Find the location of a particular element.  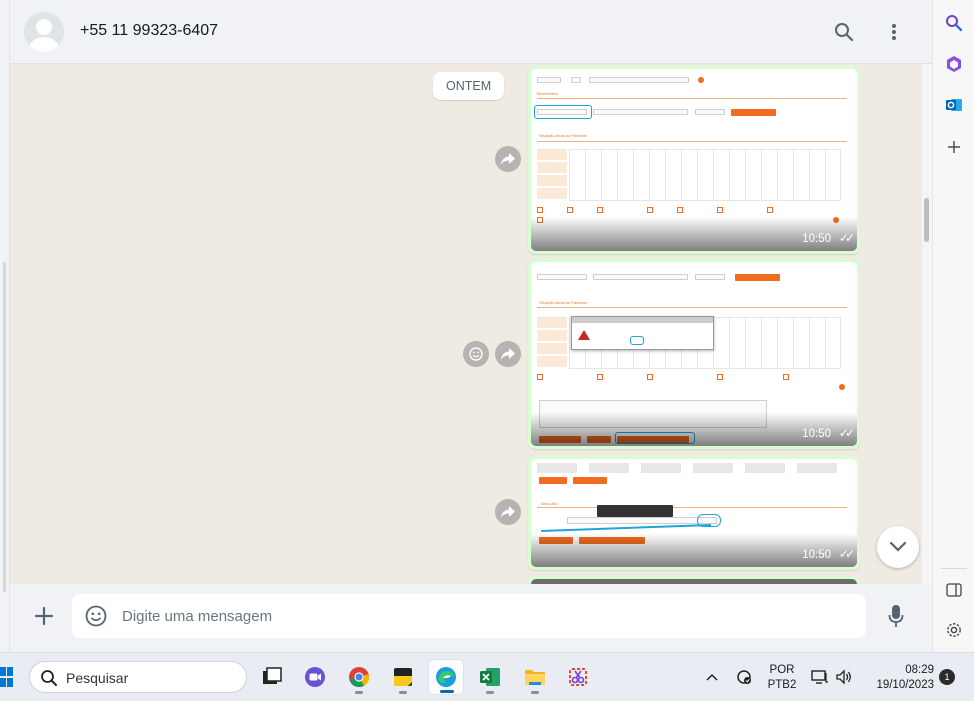

clock-date: 19/10/2023 is located at coordinates (905, 685).